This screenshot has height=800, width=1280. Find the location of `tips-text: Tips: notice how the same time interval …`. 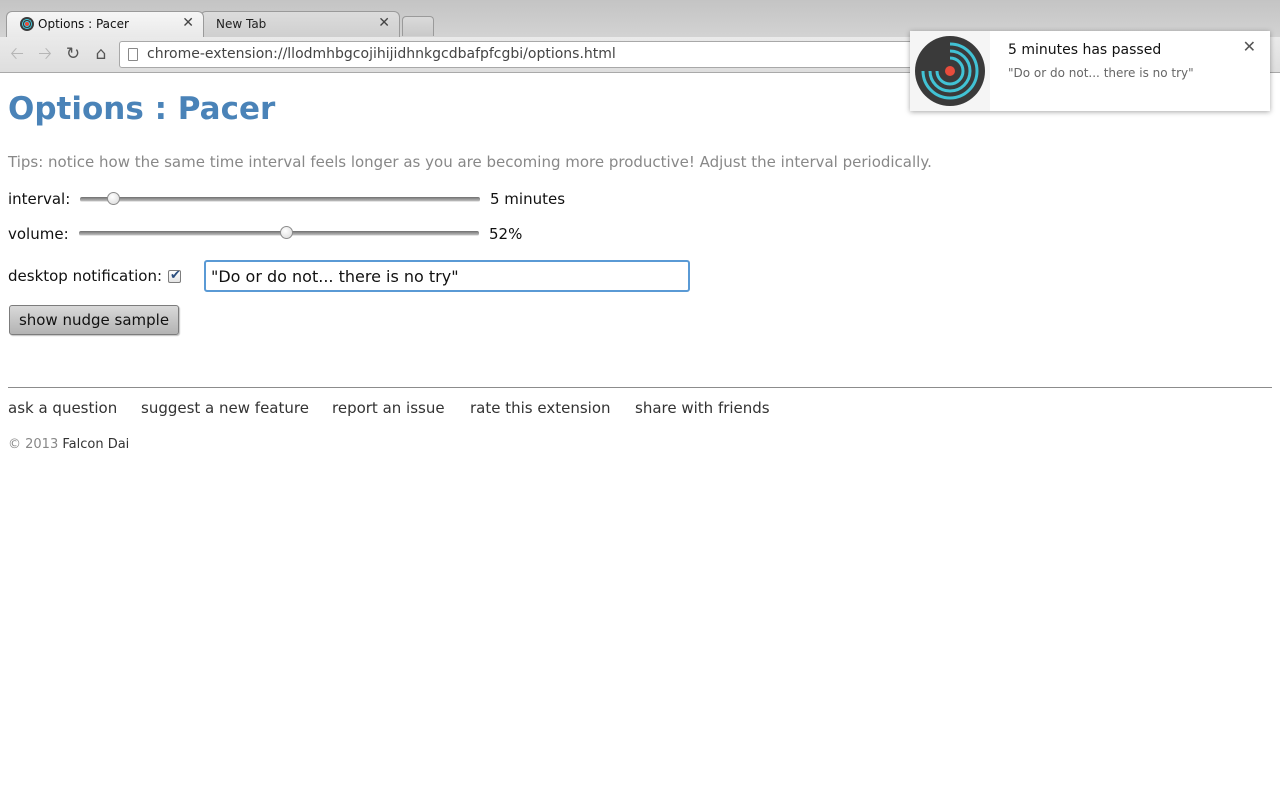

tips-text: Tips: notice how the same time interval … is located at coordinates (470, 162).